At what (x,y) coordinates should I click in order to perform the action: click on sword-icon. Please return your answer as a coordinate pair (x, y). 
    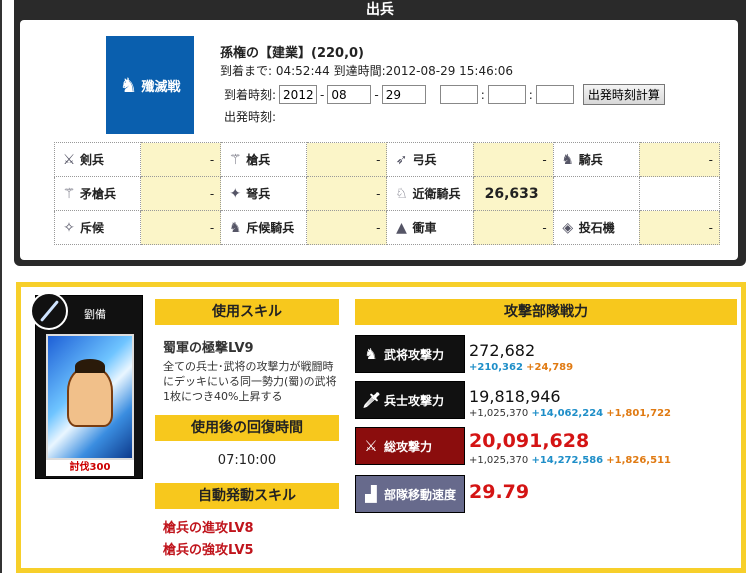
    Looking at the image, I should click on (49, 311).